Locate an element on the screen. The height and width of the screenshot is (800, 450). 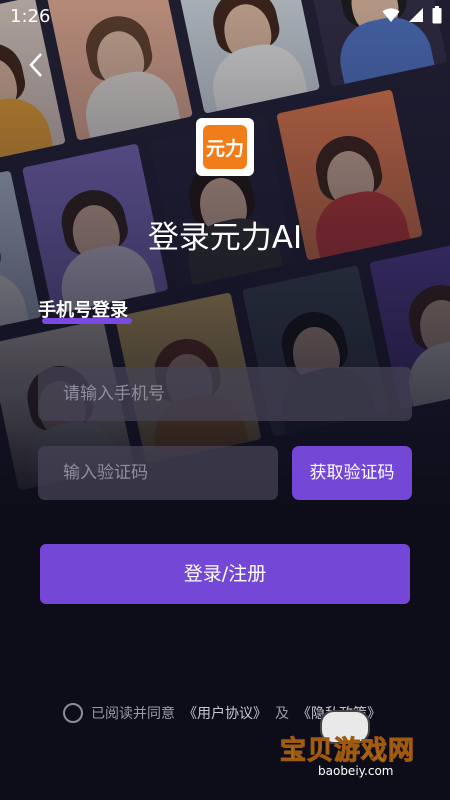
battery-icon is located at coordinates (437, 15).